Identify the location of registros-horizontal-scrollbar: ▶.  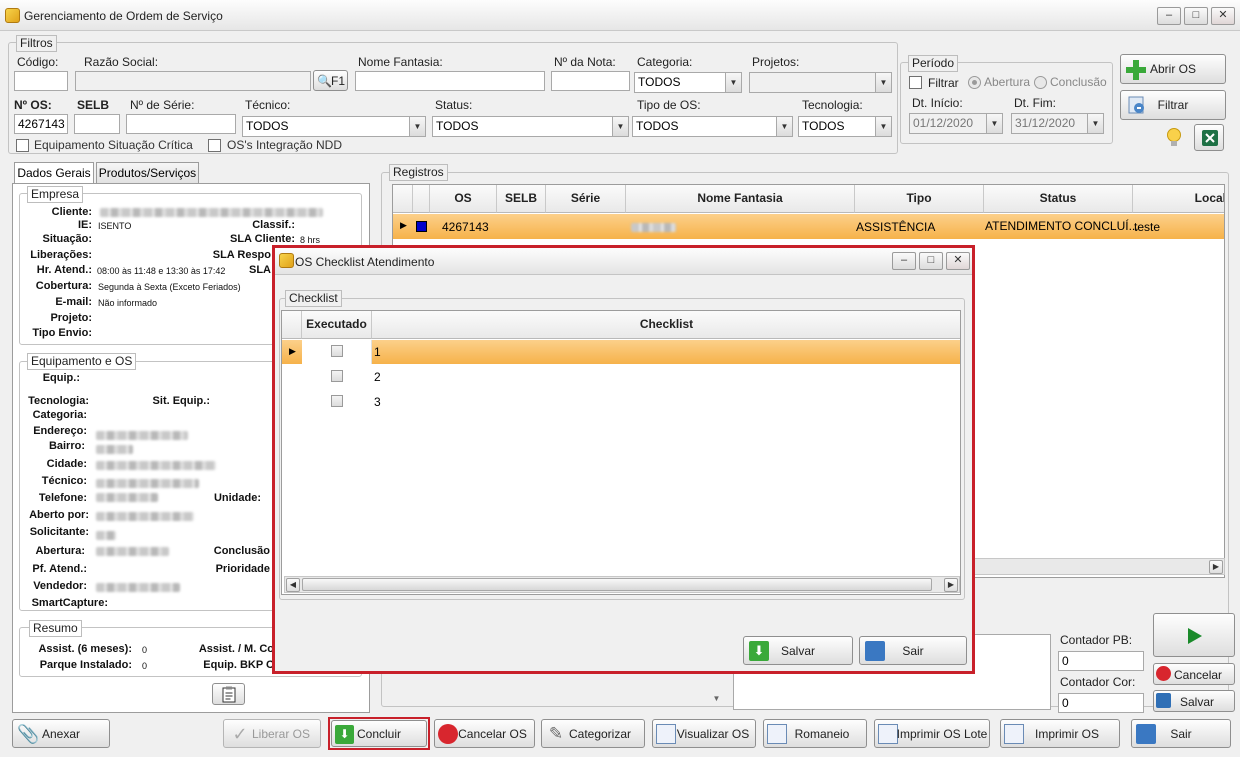
(1092, 566).